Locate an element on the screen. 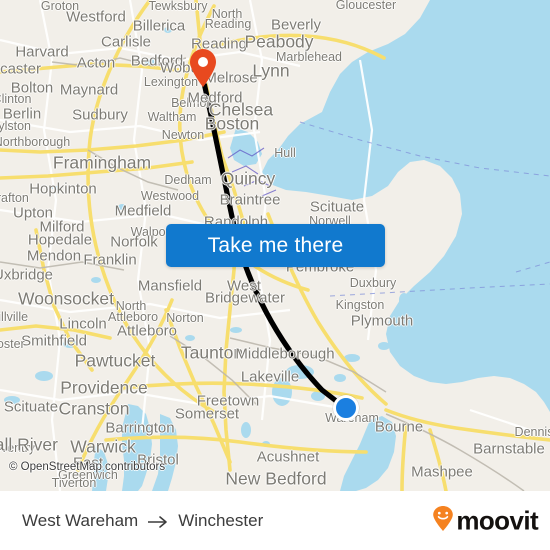 This screenshot has width=550, height=550. route-summary: West Wareham Winchester is located at coordinates (142, 521).